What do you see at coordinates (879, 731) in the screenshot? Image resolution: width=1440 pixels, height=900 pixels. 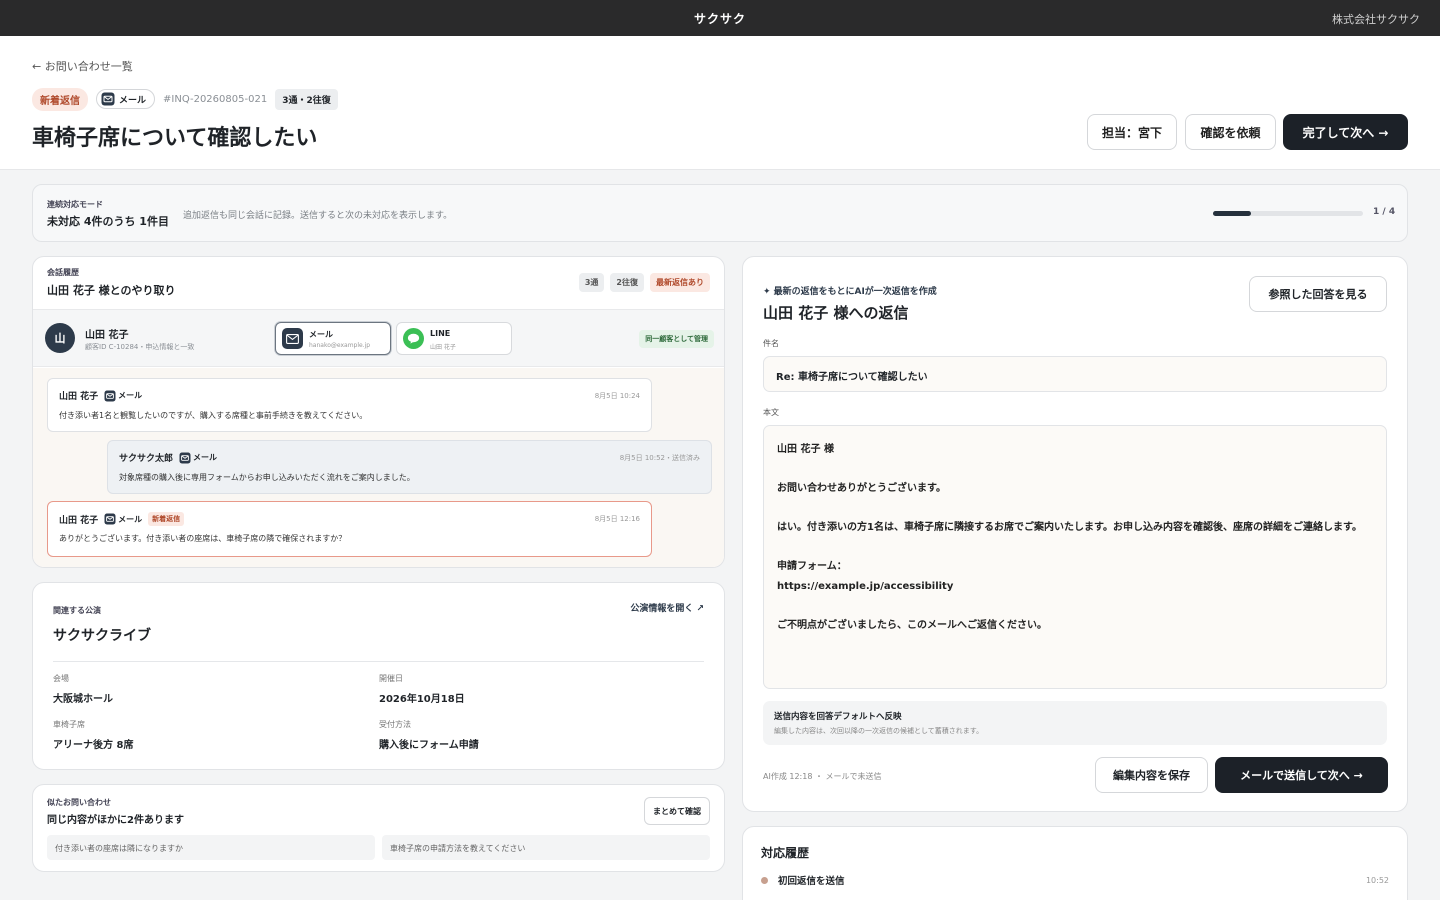 I see `reflect-description: 編集した内容は、次回以降の一次返信の候補として蓄積されます。` at bounding box center [879, 731].